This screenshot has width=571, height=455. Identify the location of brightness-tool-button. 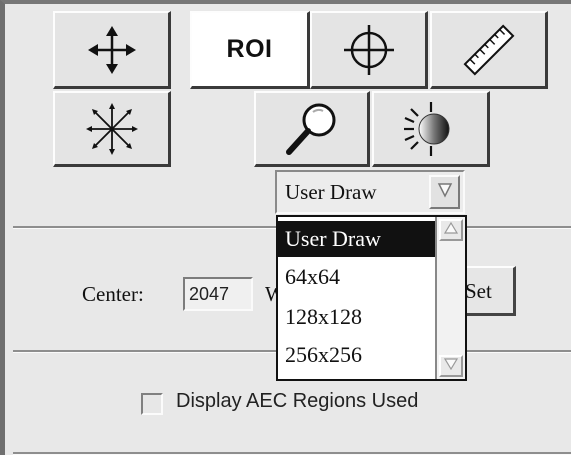
(431, 129).